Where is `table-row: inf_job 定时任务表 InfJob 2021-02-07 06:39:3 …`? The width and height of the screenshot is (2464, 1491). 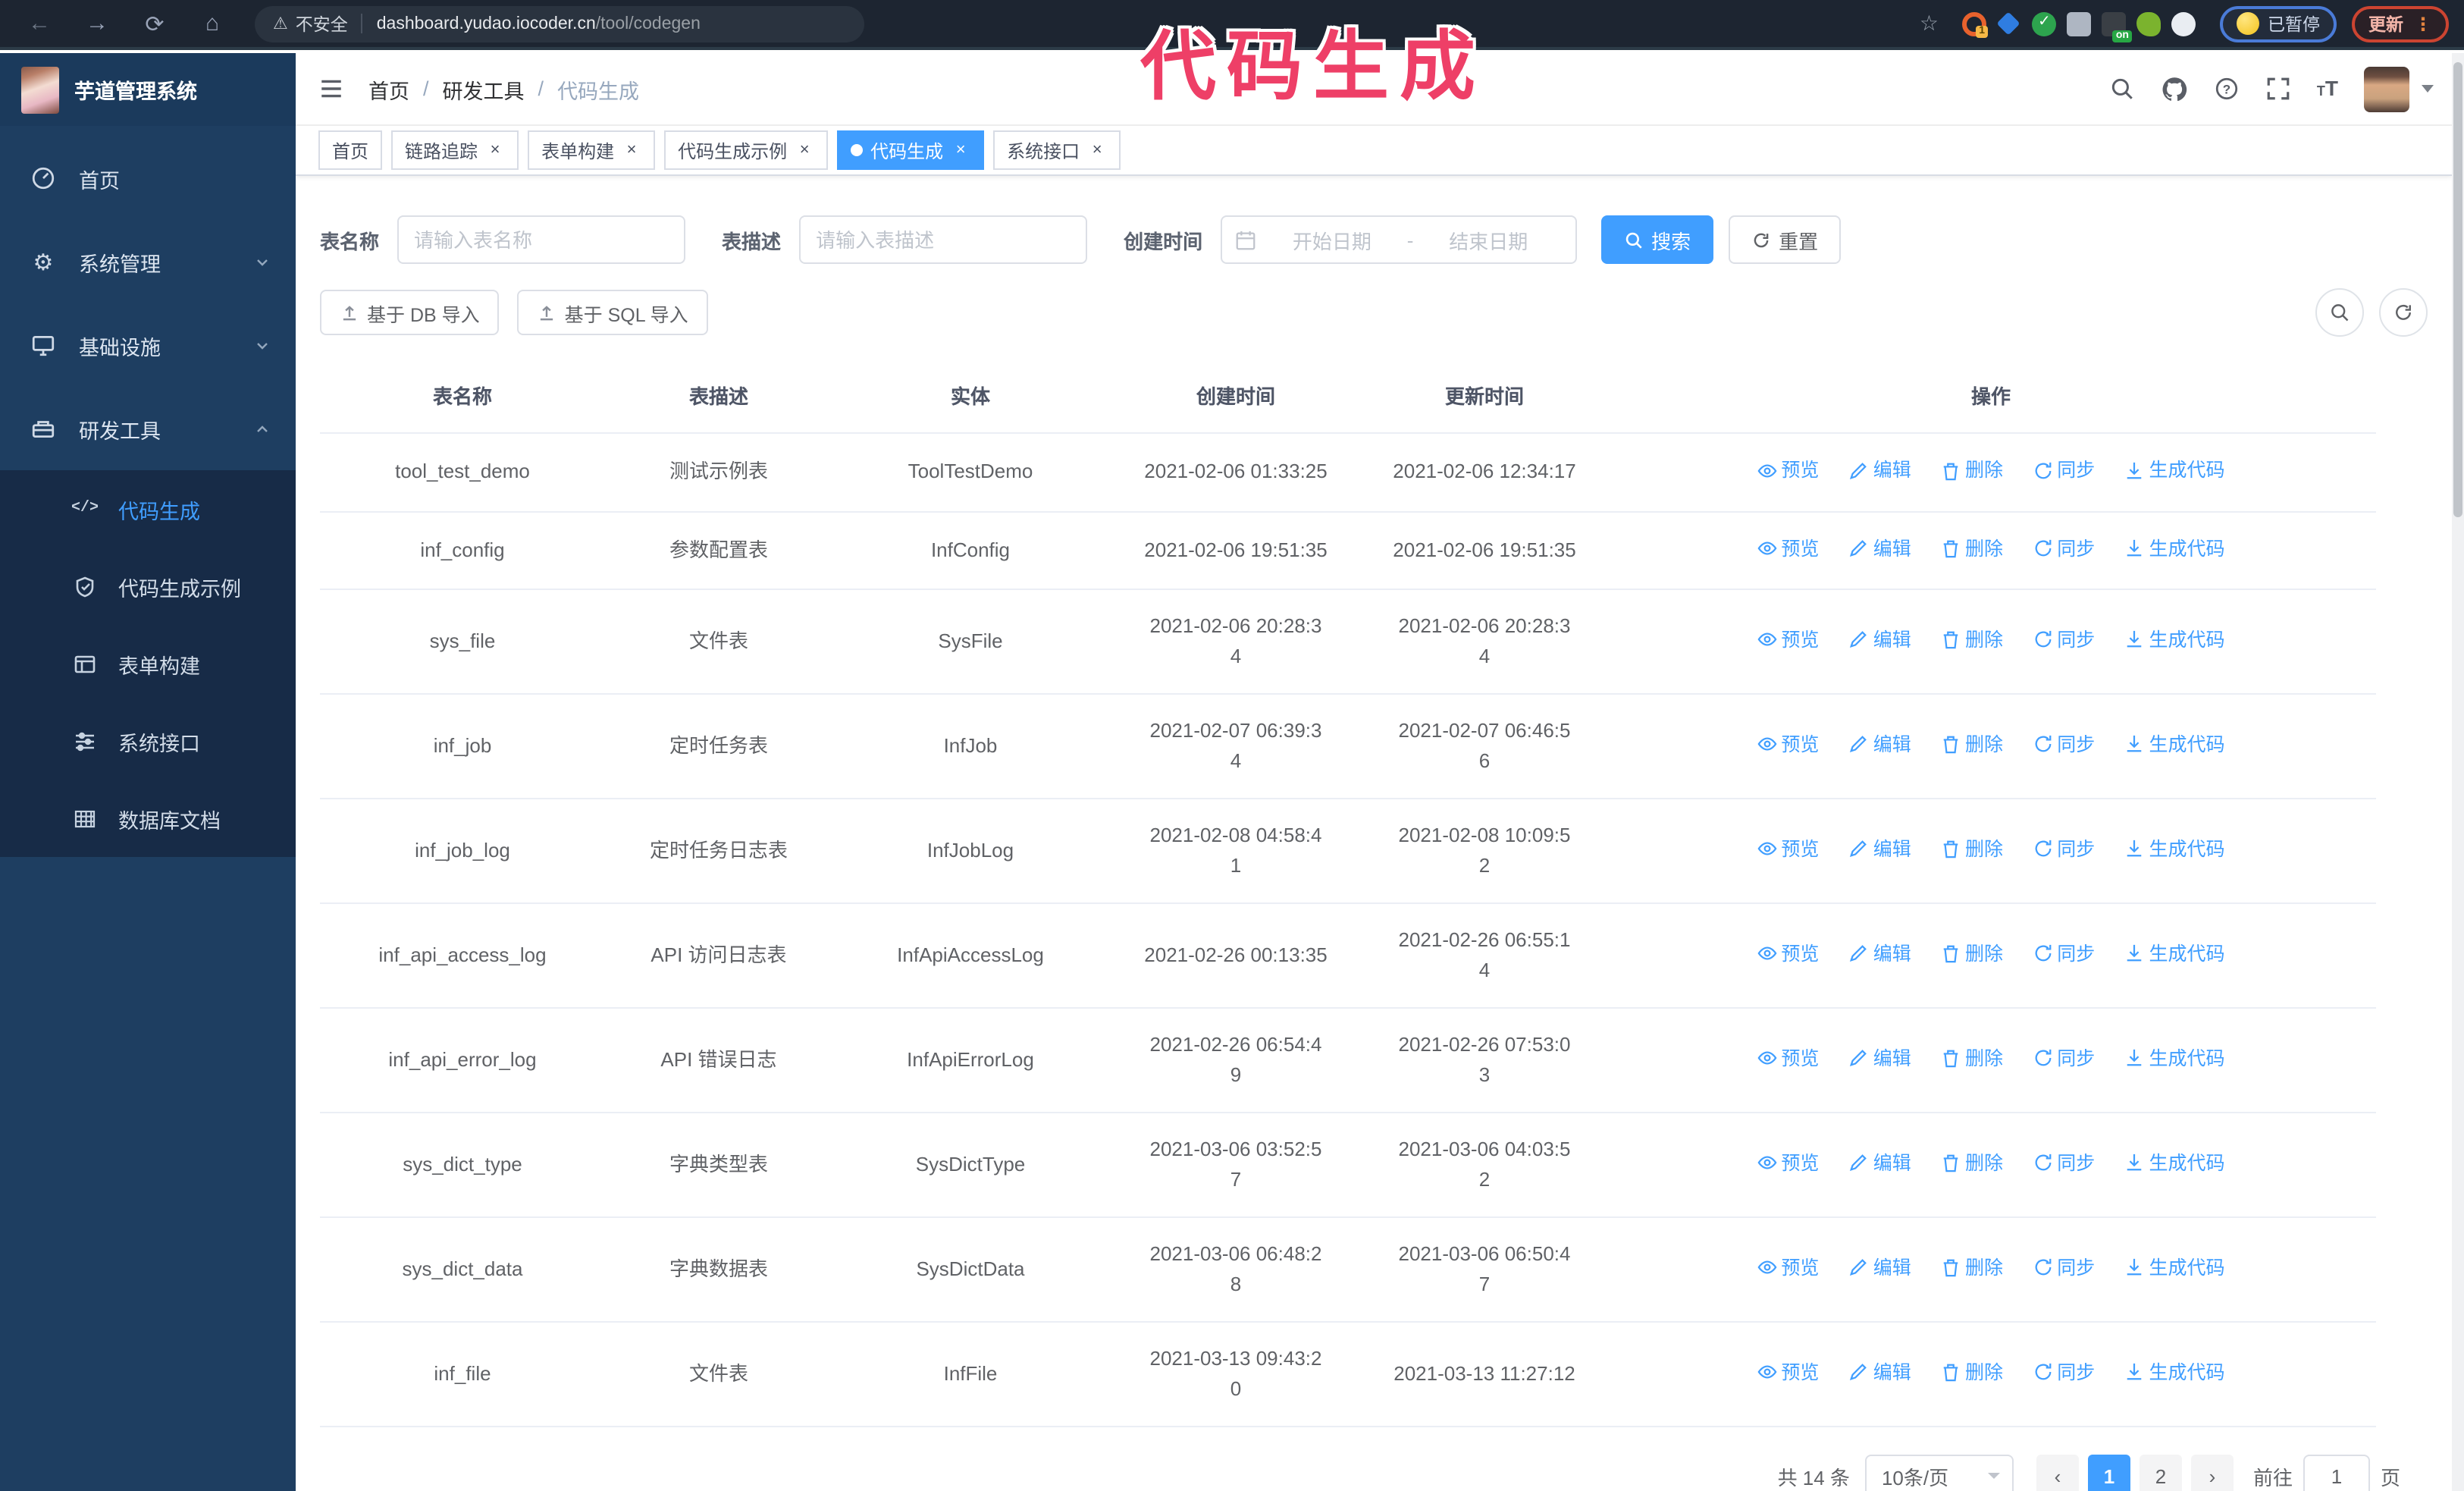 table-row: inf_job 定时任务表 InfJob 2021-02-07 06:39:3 … is located at coordinates (1348, 746).